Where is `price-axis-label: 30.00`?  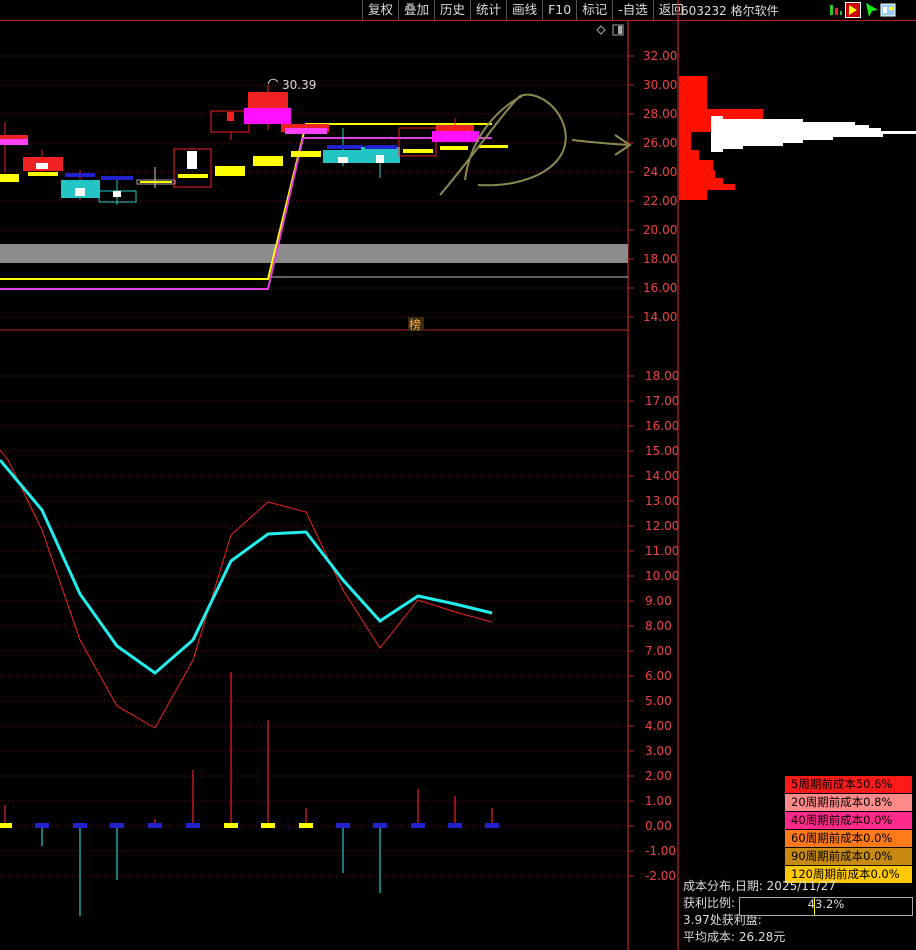 price-axis-label: 30.00 is located at coordinates (660, 85).